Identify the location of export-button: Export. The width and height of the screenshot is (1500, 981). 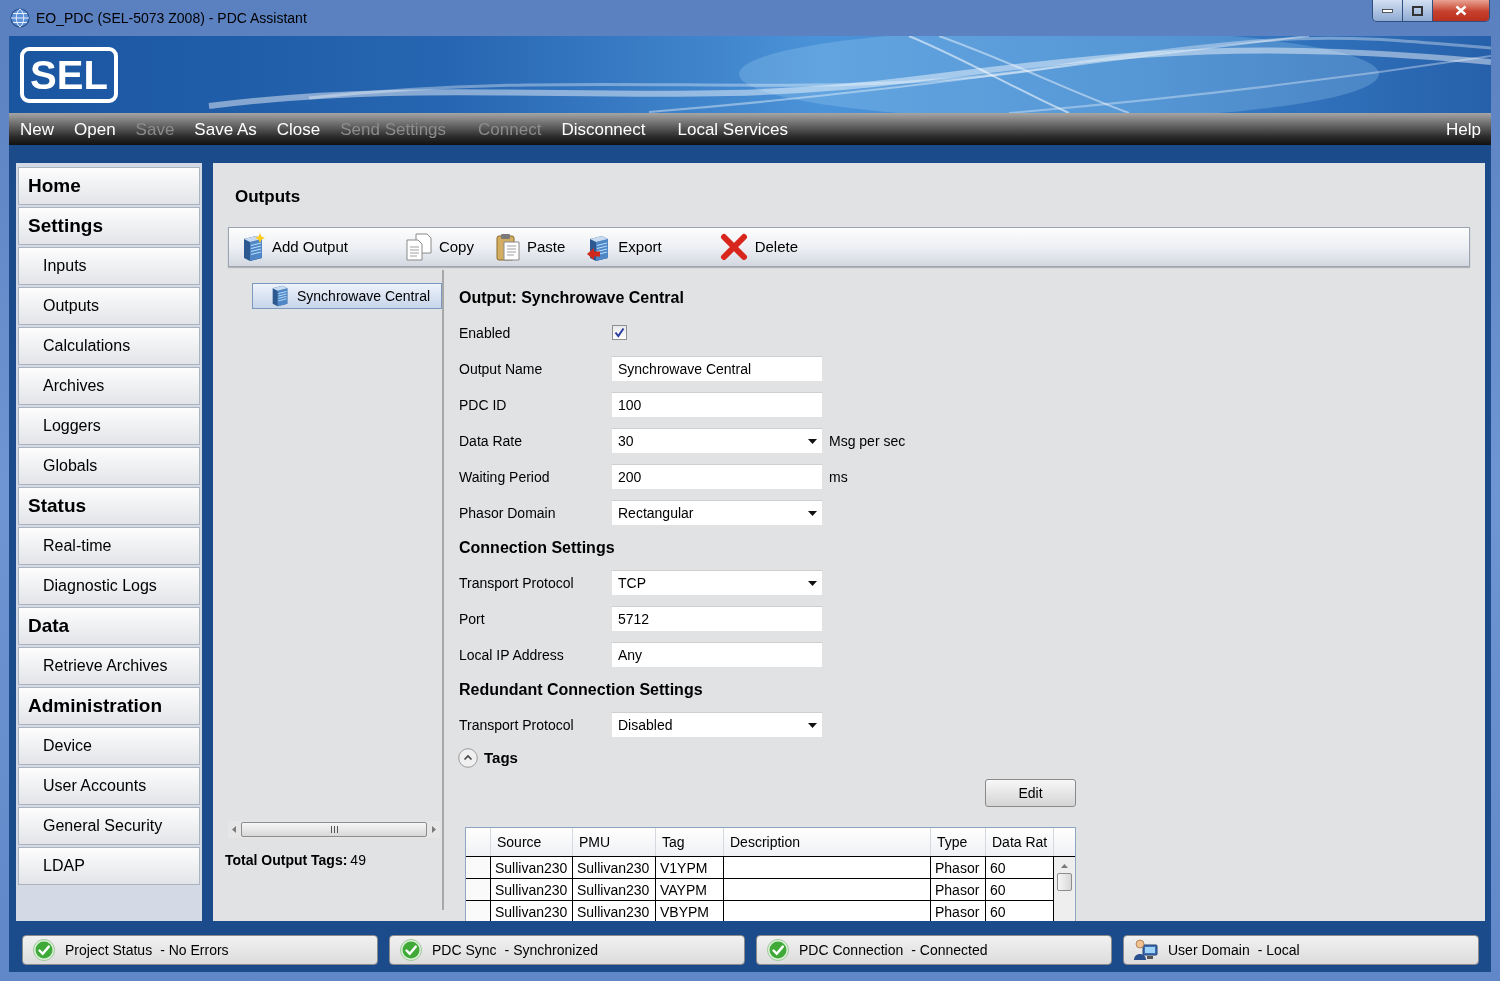
(624, 247).